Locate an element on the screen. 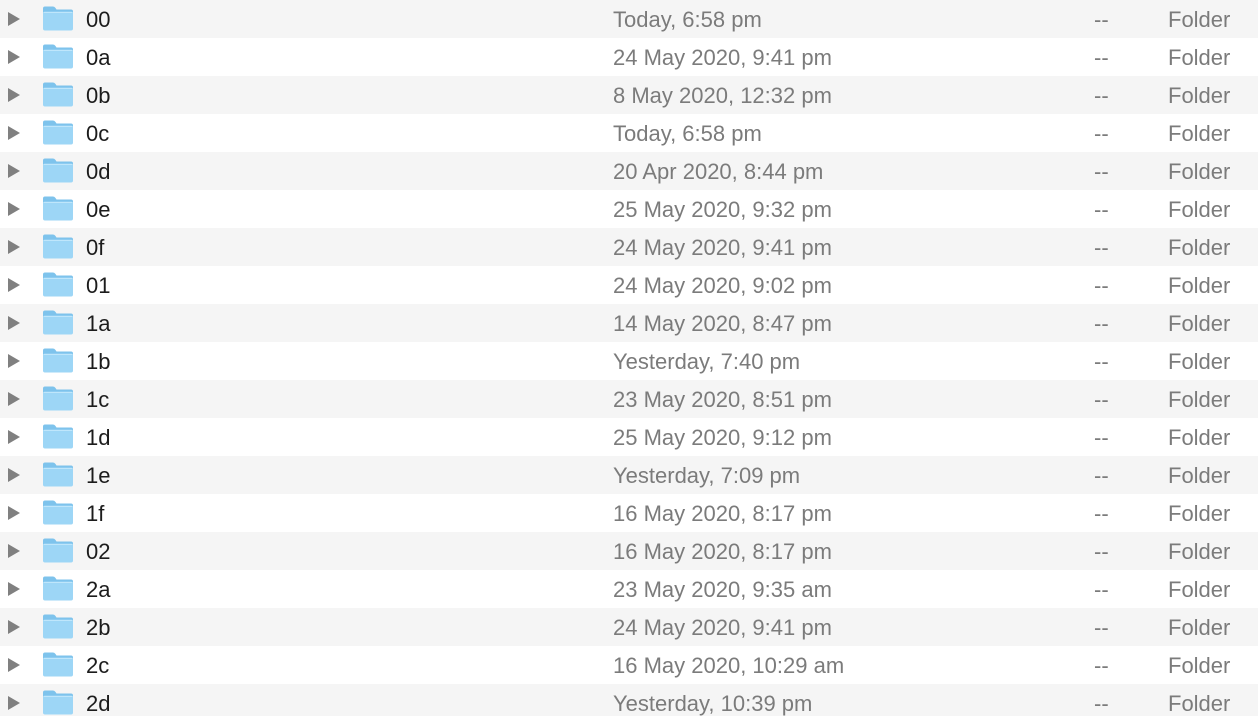 Image resolution: width=1258 pixels, height=716 pixels. list-row: 2b 24 May 2020, 9:41 pm -- Folder is located at coordinates (629, 627).